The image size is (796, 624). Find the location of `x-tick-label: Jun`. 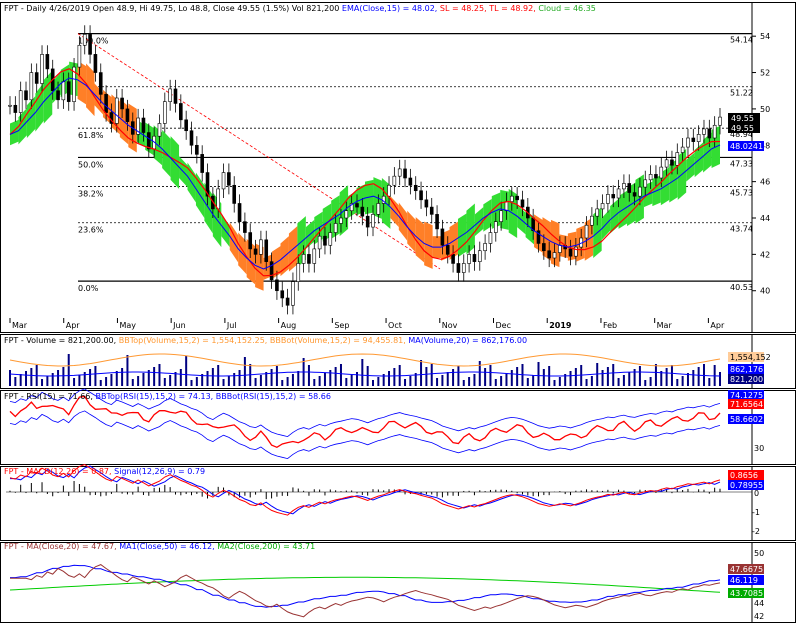

x-tick-label: Jun is located at coordinates (179, 325).